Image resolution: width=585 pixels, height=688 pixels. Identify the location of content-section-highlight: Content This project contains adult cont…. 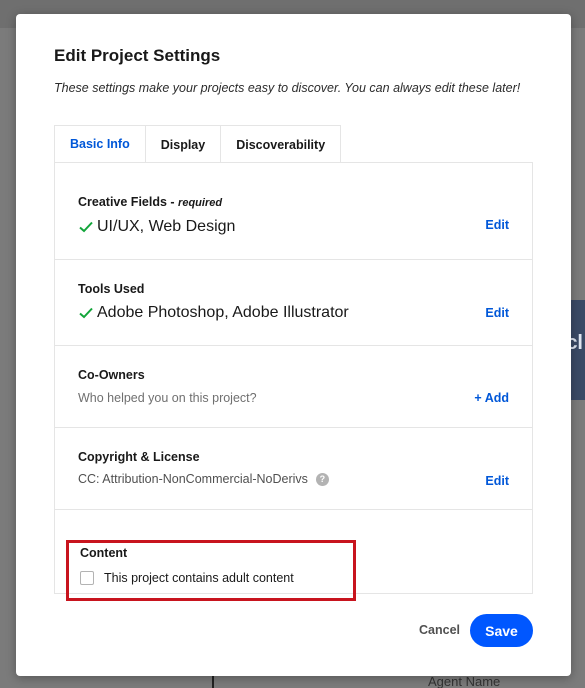
(211, 570).